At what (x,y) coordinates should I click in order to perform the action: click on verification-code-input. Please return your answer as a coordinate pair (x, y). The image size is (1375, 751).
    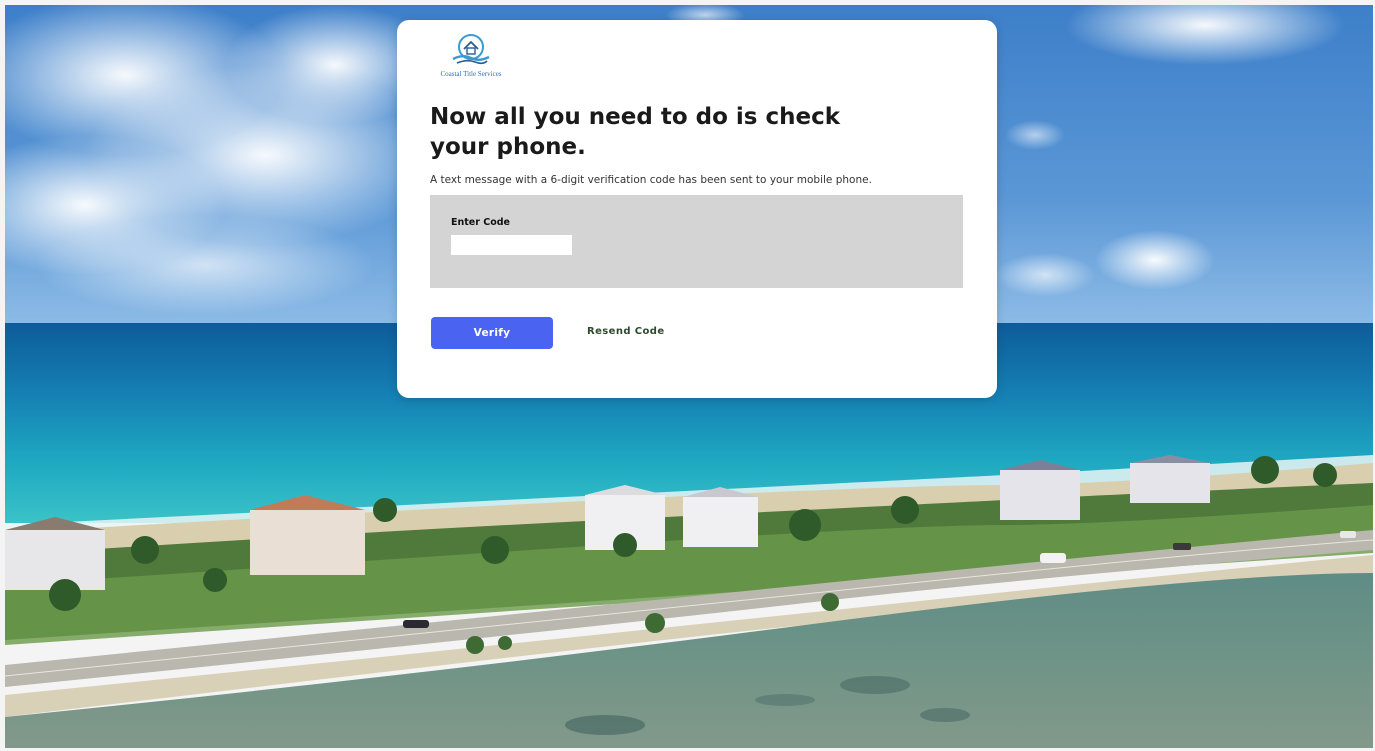
    Looking at the image, I should click on (511, 245).